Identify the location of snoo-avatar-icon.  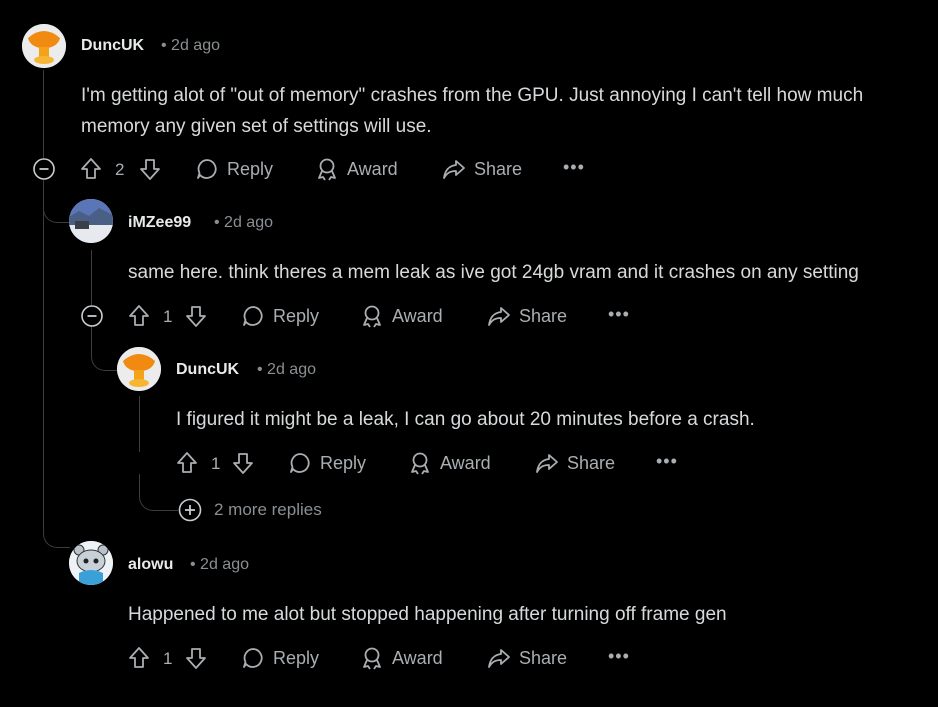
(91, 563).